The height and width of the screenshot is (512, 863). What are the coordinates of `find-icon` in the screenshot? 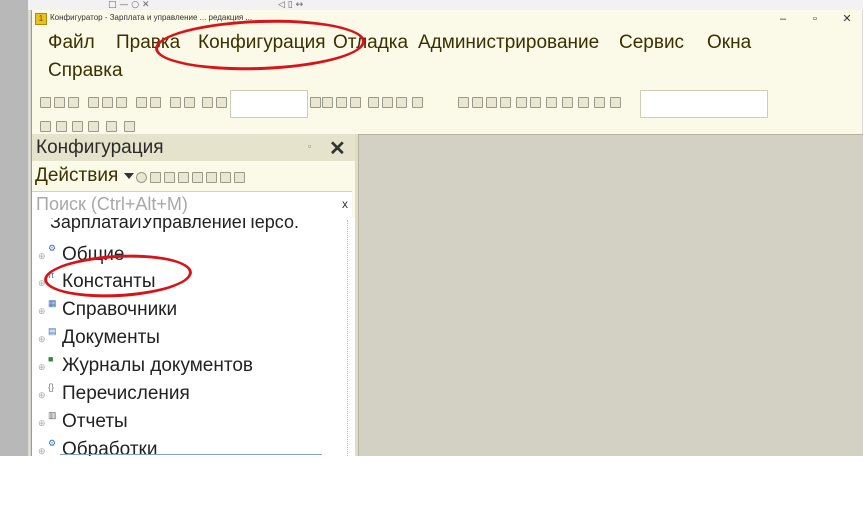 It's located at (207, 102).